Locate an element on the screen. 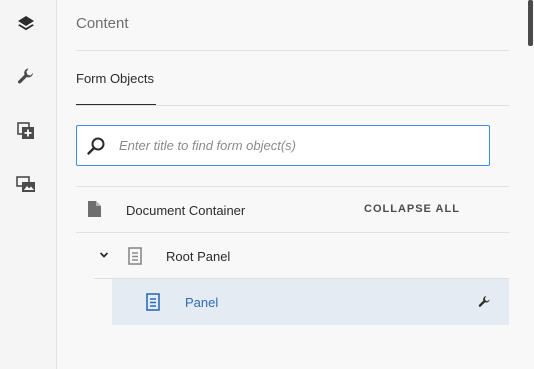  collapse-all-button: COLLAPSE ALL is located at coordinates (412, 209).